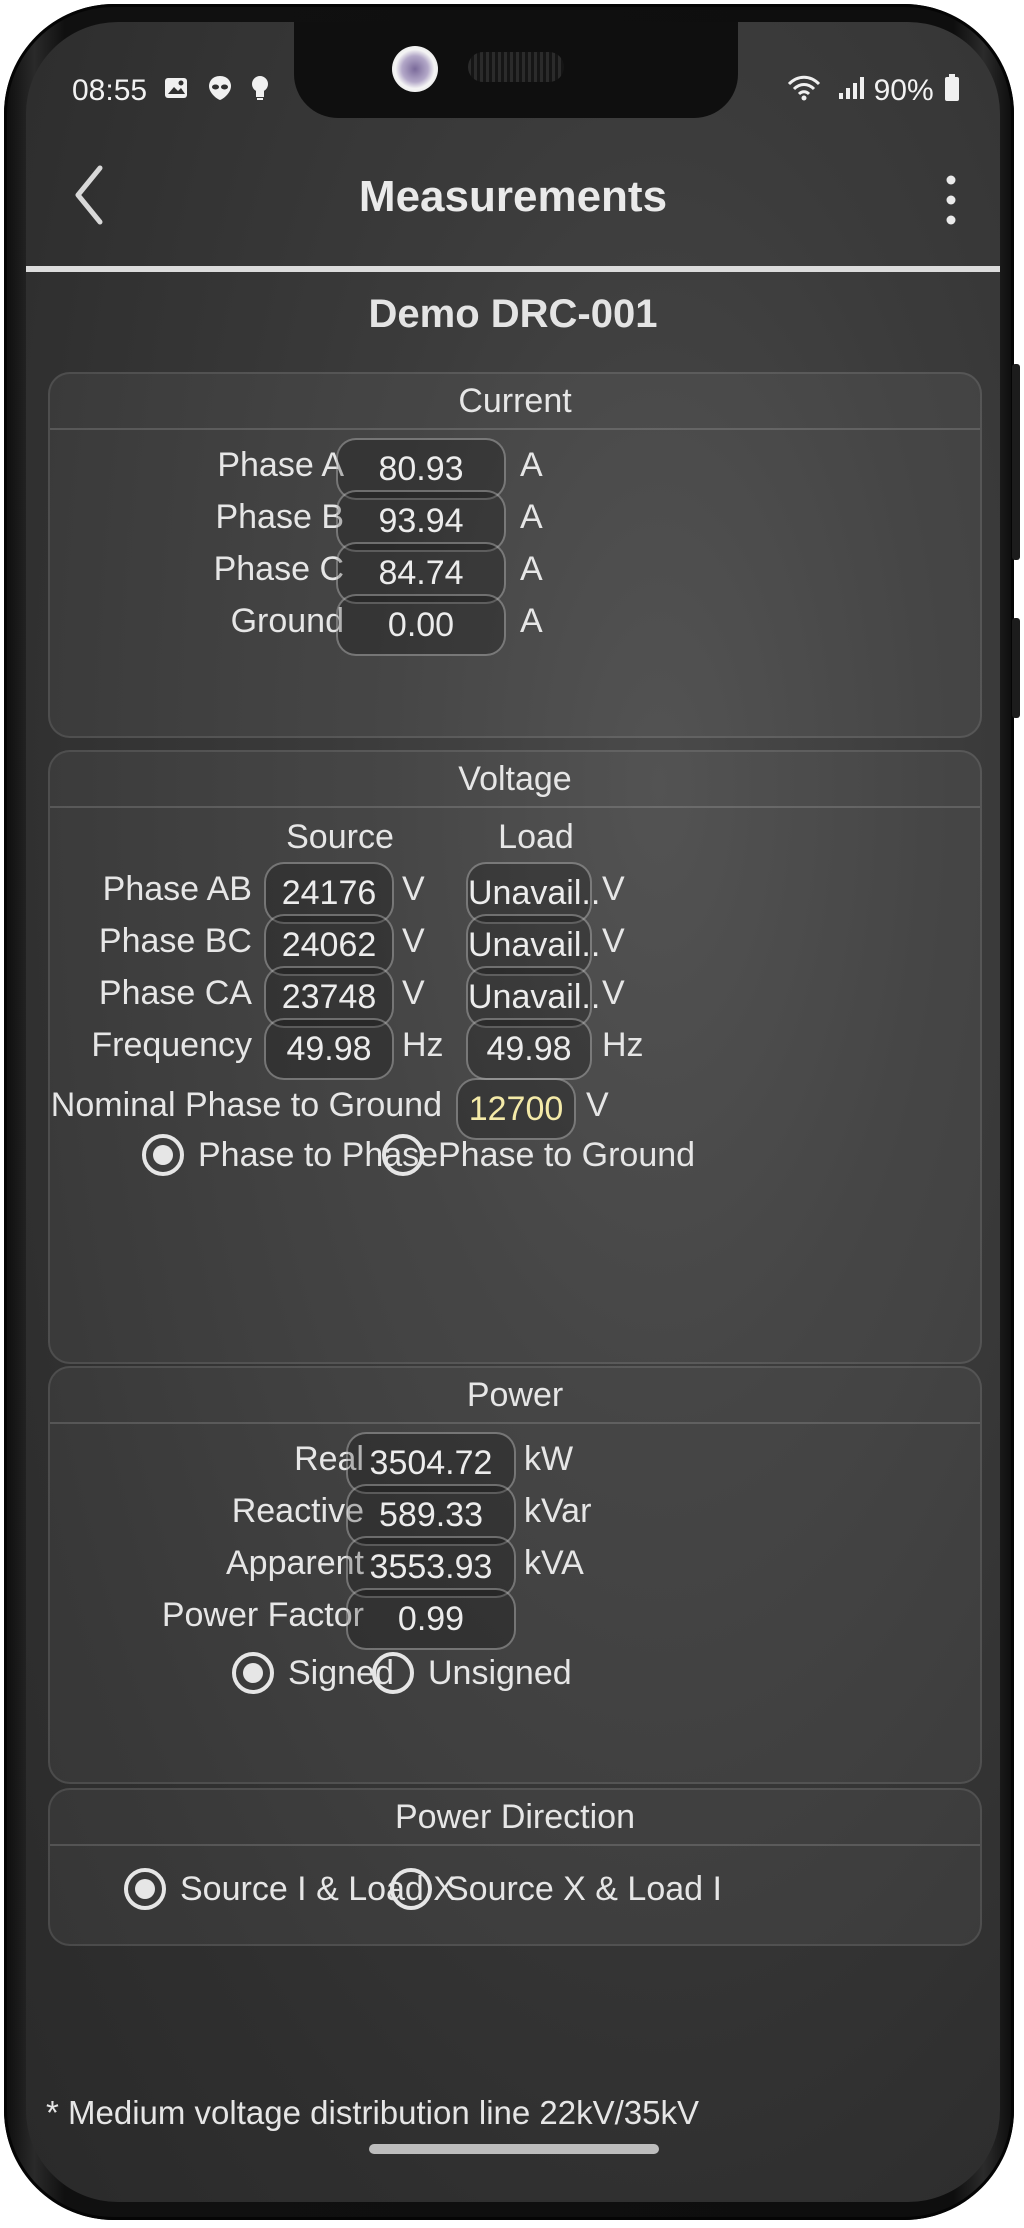 This screenshot has height=2228, width=1024. What do you see at coordinates (952, 92) in the screenshot?
I see `battery-icon` at bounding box center [952, 92].